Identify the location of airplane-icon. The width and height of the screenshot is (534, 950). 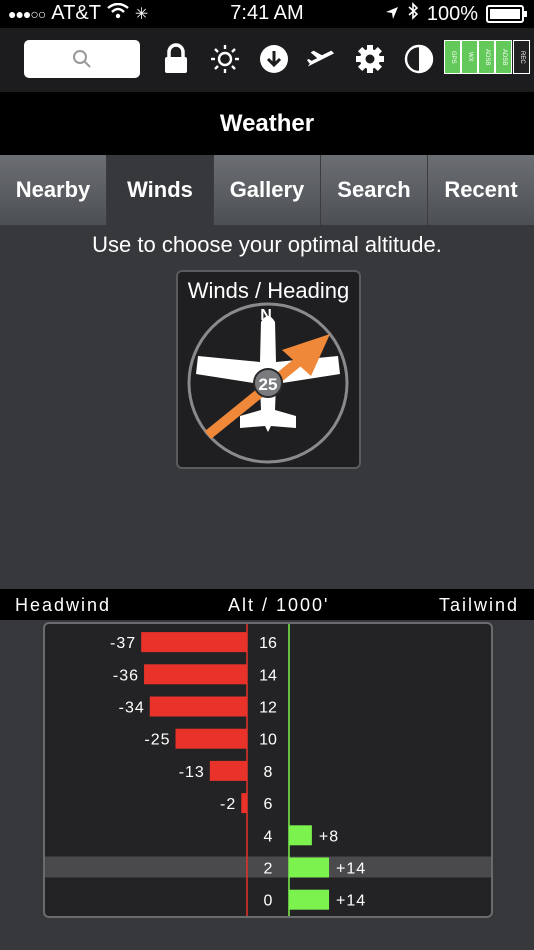
(321, 59).